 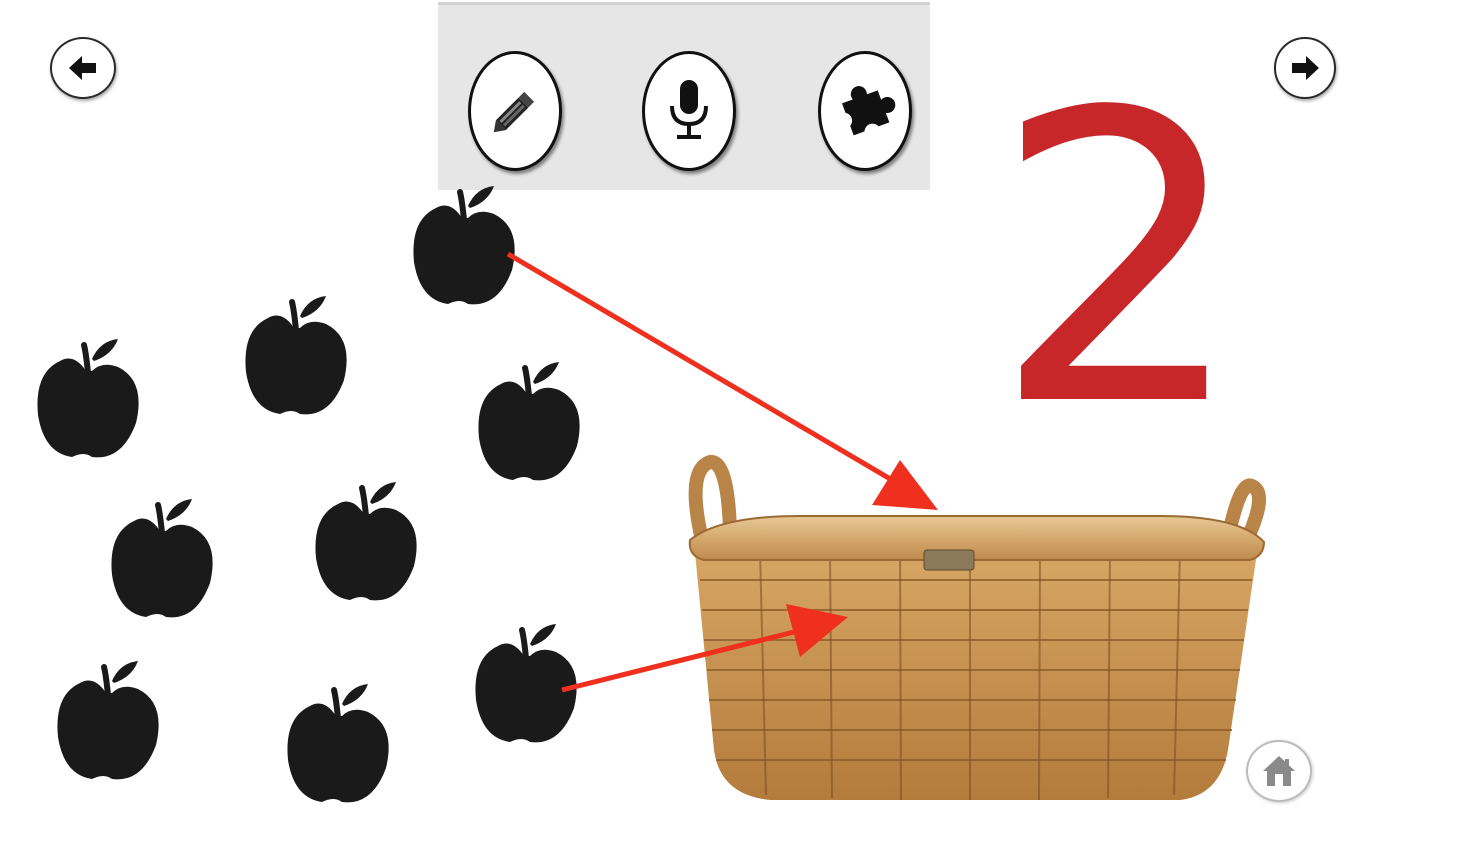 I want to click on record-button, so click(x=689, y=111).